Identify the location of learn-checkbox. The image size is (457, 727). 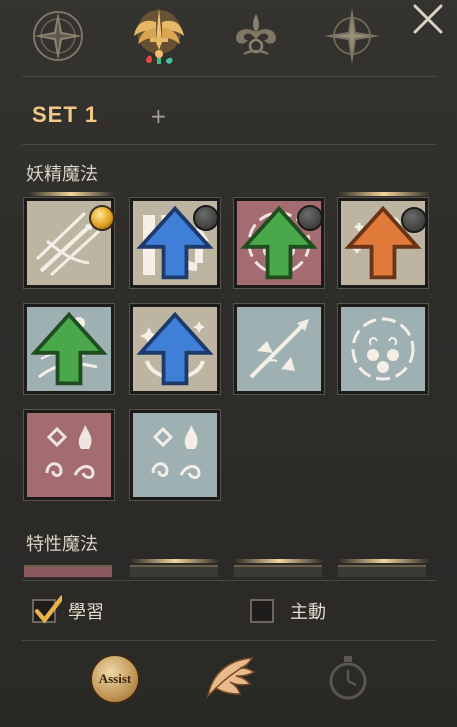
(47, 609).